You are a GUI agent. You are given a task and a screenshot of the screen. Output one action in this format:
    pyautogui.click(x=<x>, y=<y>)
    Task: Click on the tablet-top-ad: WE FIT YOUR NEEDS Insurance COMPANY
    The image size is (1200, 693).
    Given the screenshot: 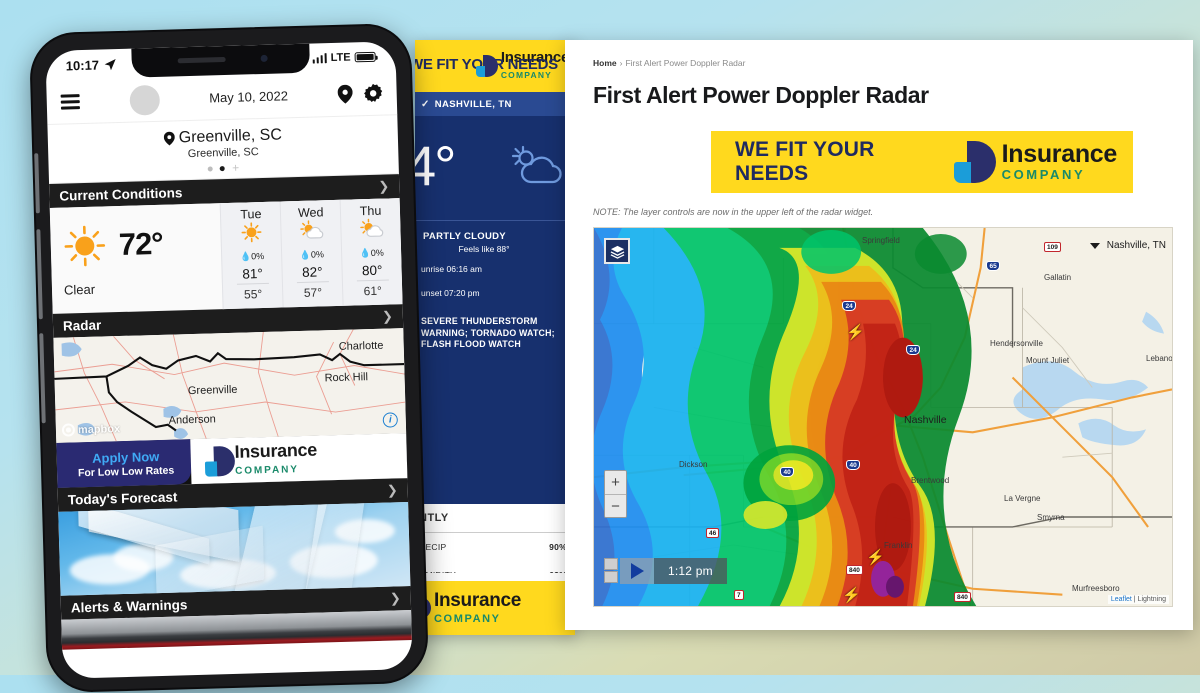 What is the action you would take?
    pyautogui.click(x=495, y=66)
    